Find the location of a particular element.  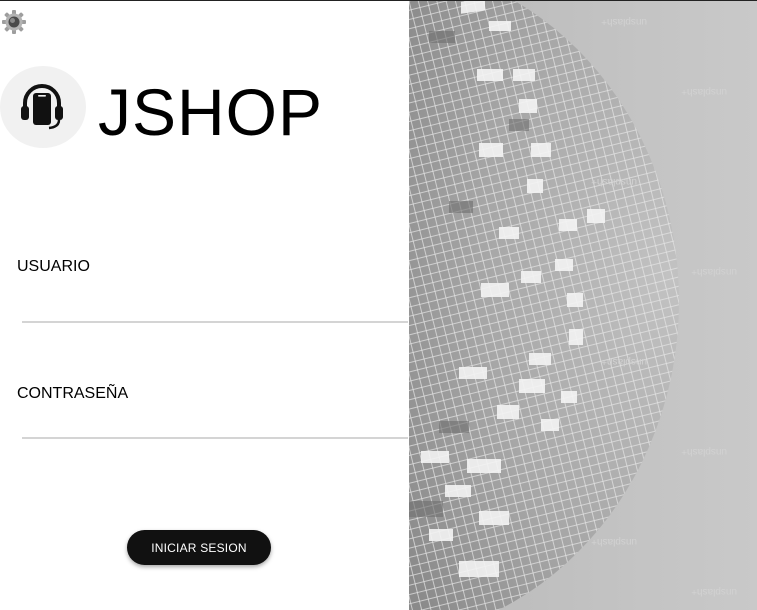

logo-badge is located at coordinates (43, 107).